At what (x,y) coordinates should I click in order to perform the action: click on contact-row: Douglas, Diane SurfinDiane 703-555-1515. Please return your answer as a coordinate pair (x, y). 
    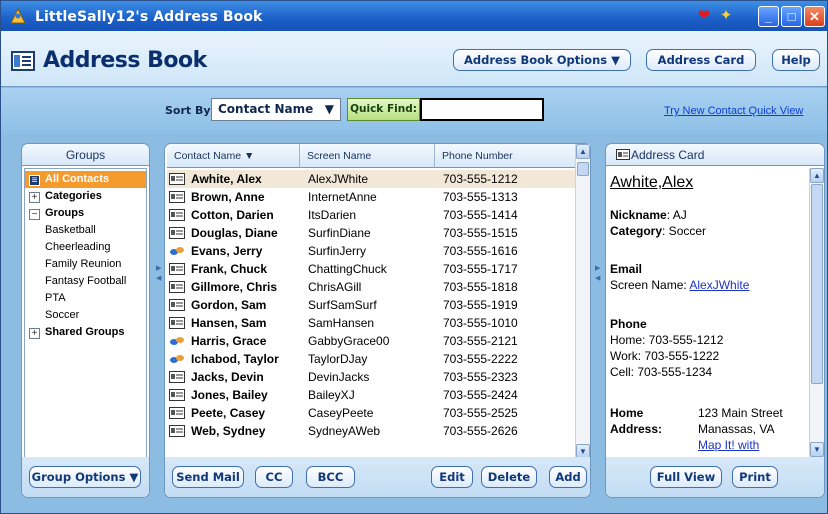
    Looking at the image, I should click on (371, 233).